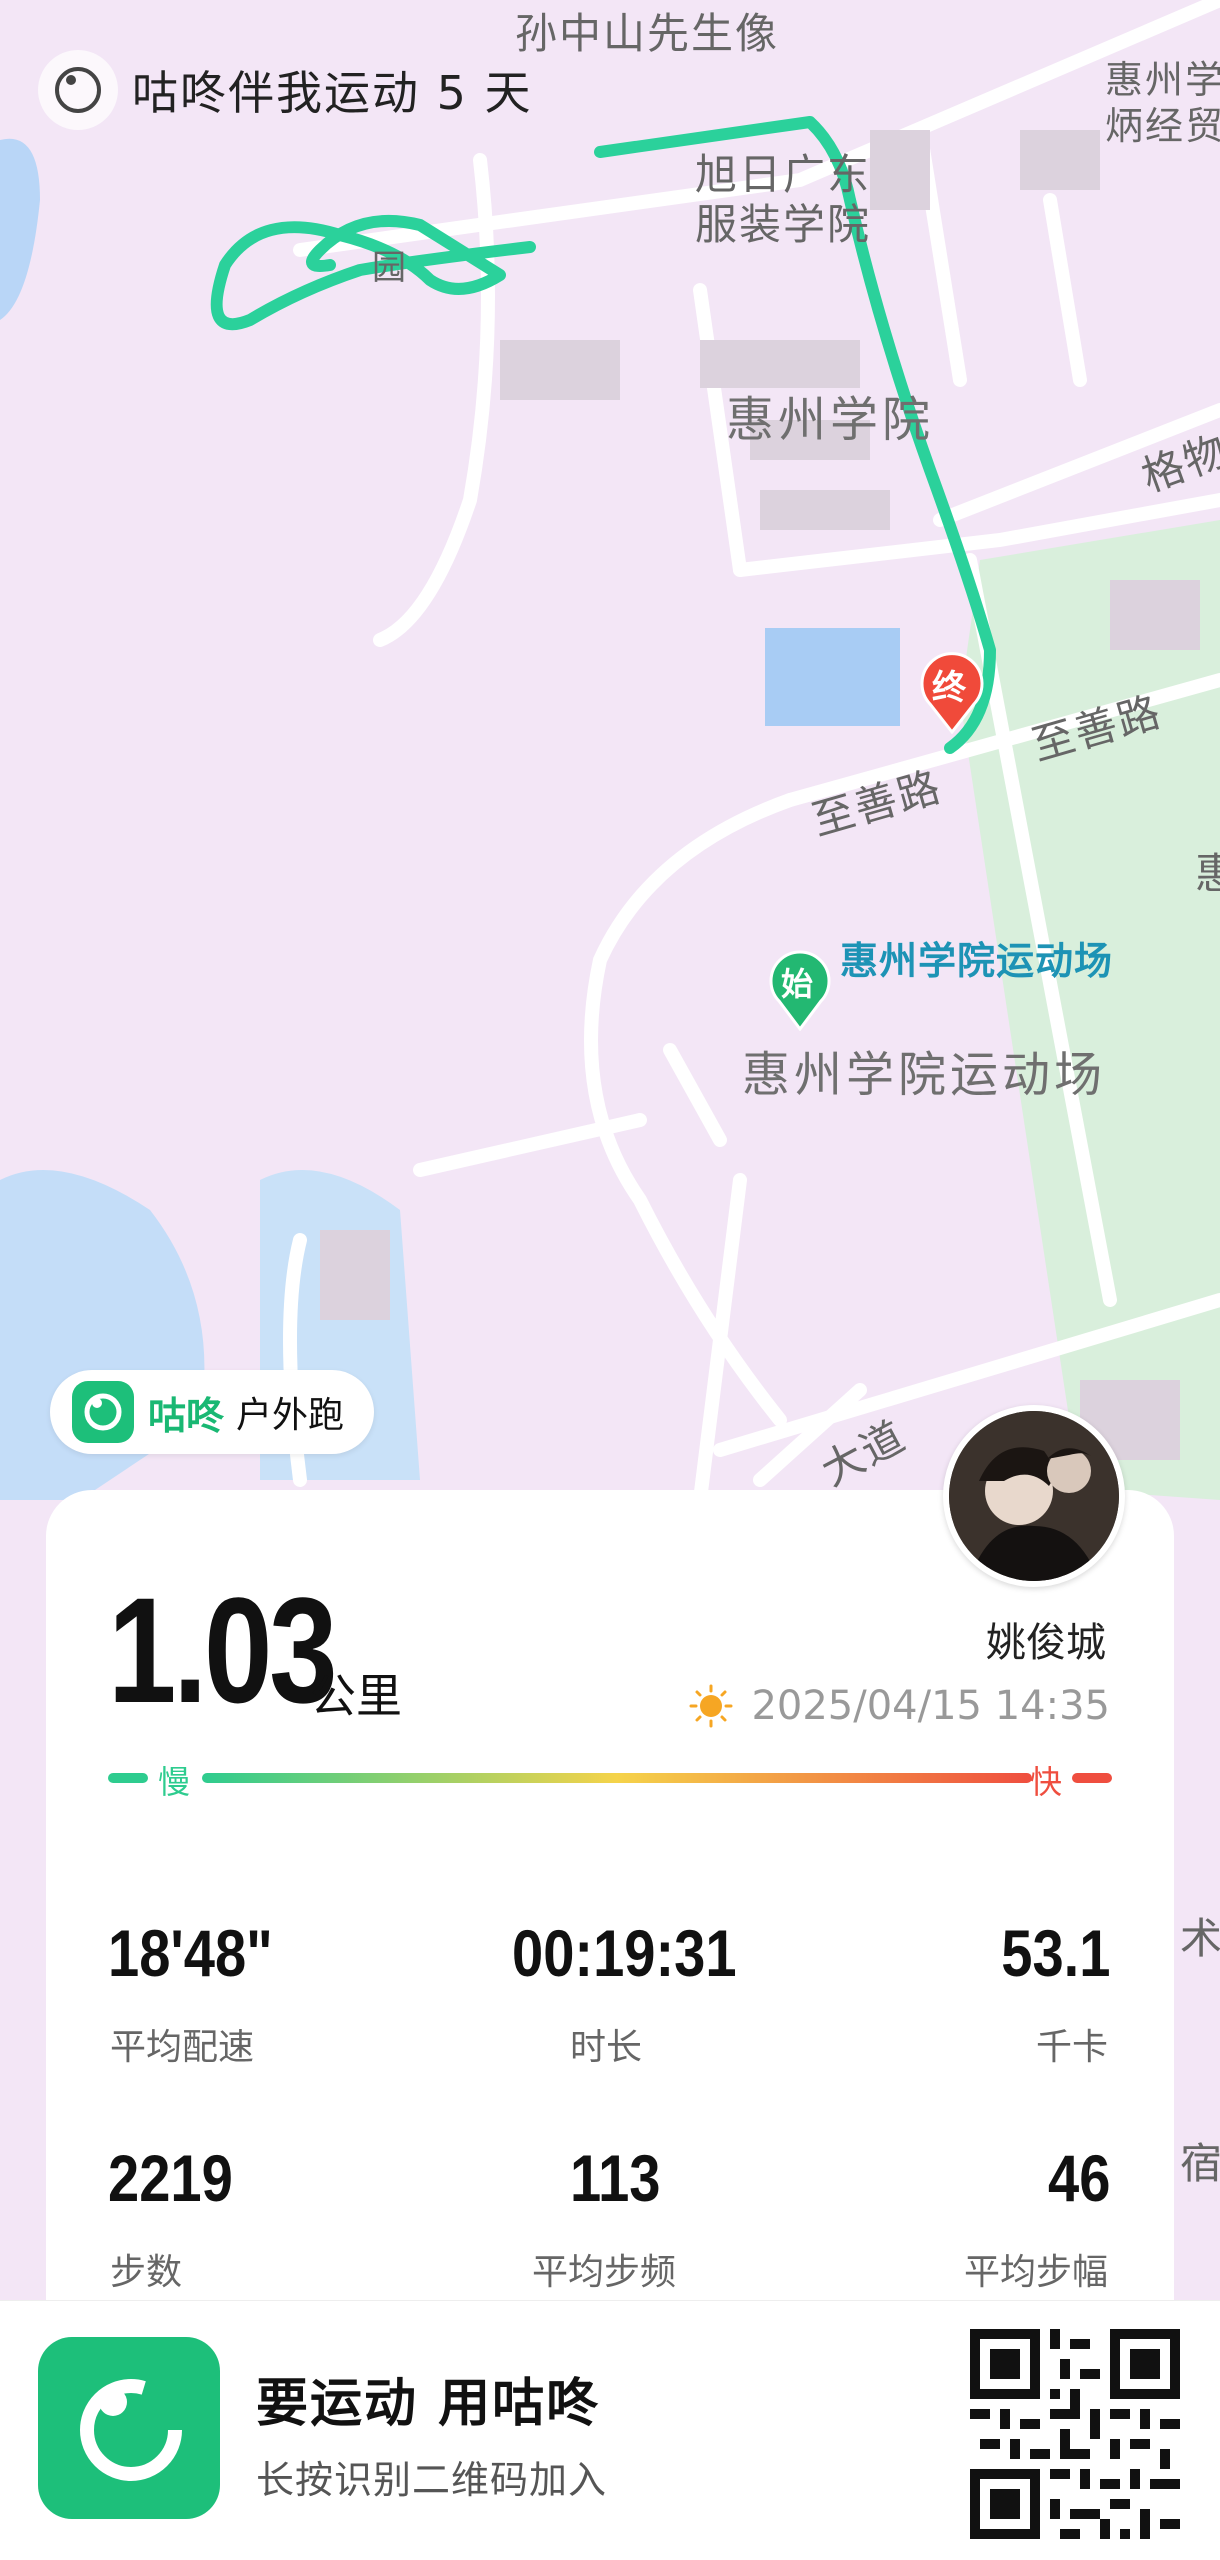  I want to click on codoon-logo-icon, so click(78, 90).